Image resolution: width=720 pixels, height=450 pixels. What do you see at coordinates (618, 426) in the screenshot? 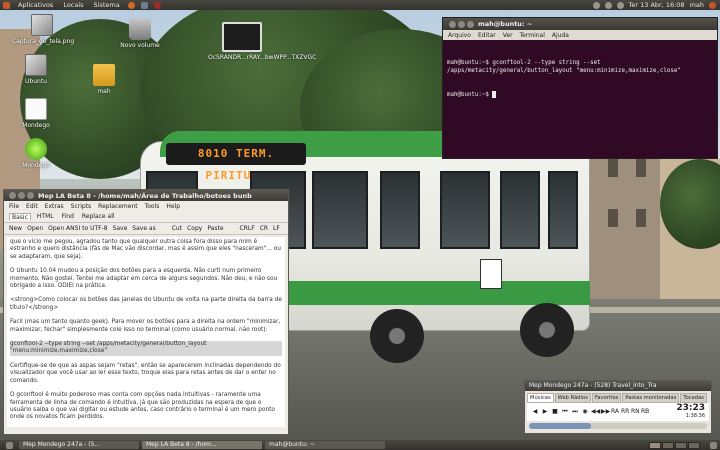
I see `seek-bar` at bounding box center [618, 426].